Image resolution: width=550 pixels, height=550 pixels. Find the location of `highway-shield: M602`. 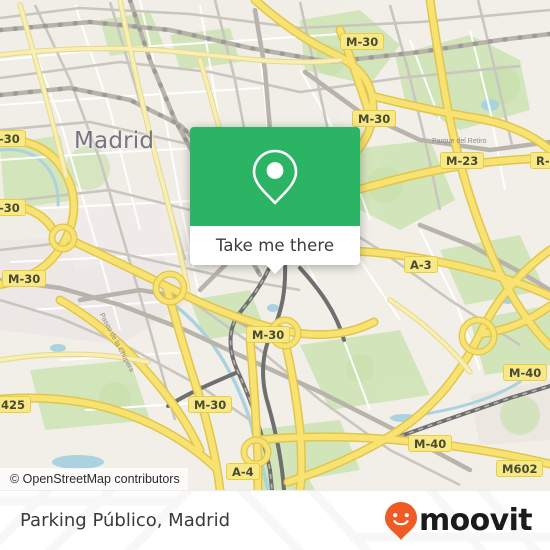

highway-shield: M602 is located at coordinates (520, 468).